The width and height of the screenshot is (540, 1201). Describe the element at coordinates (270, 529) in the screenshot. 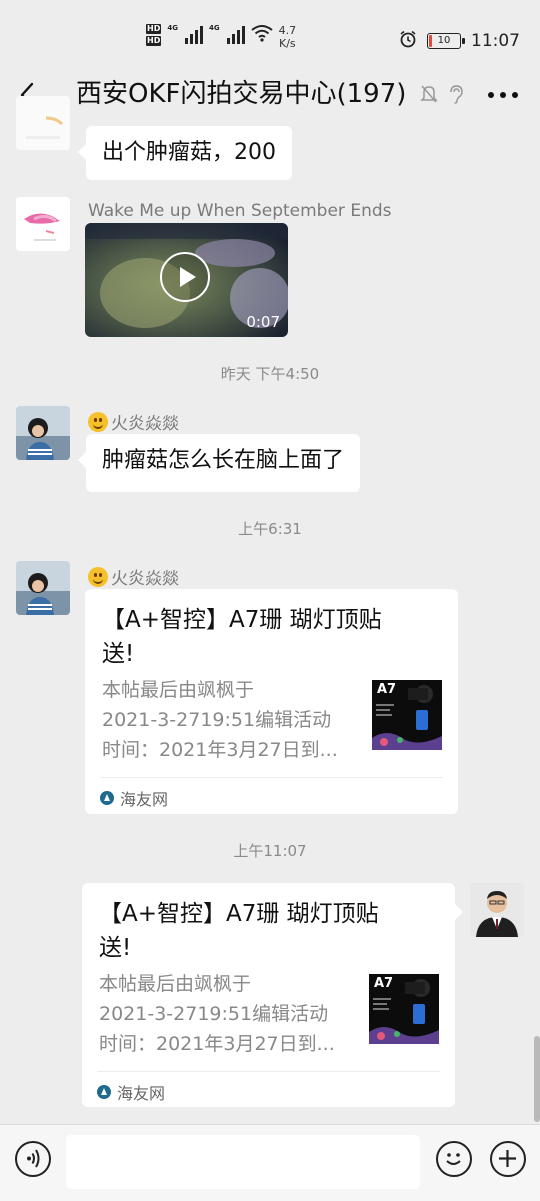

I see `timestamp: 上午6:31` at that location.